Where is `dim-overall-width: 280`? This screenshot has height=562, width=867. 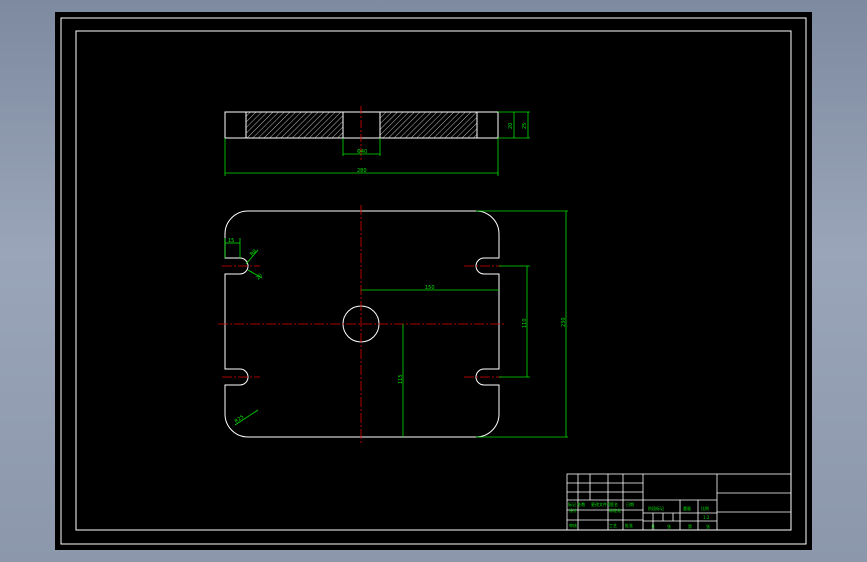
dim-overall-width: 280 is located at coordinates (362, 171).